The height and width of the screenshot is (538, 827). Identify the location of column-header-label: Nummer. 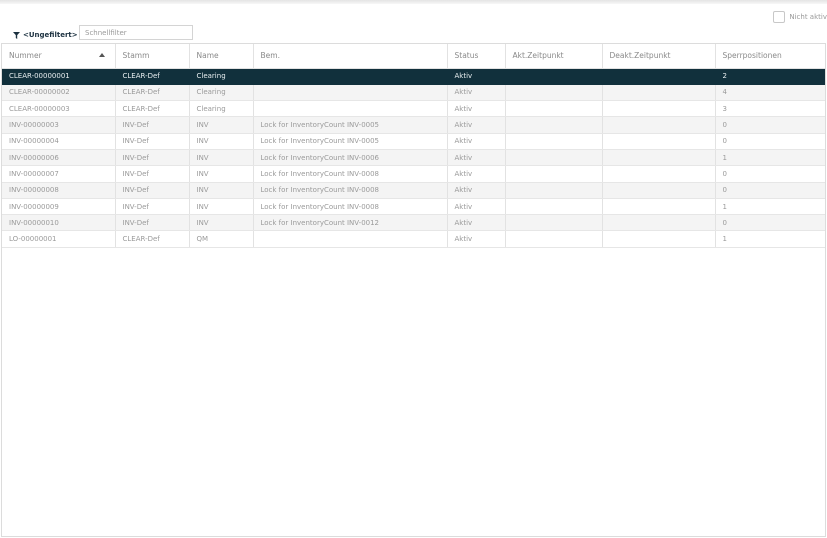
(25, 56).